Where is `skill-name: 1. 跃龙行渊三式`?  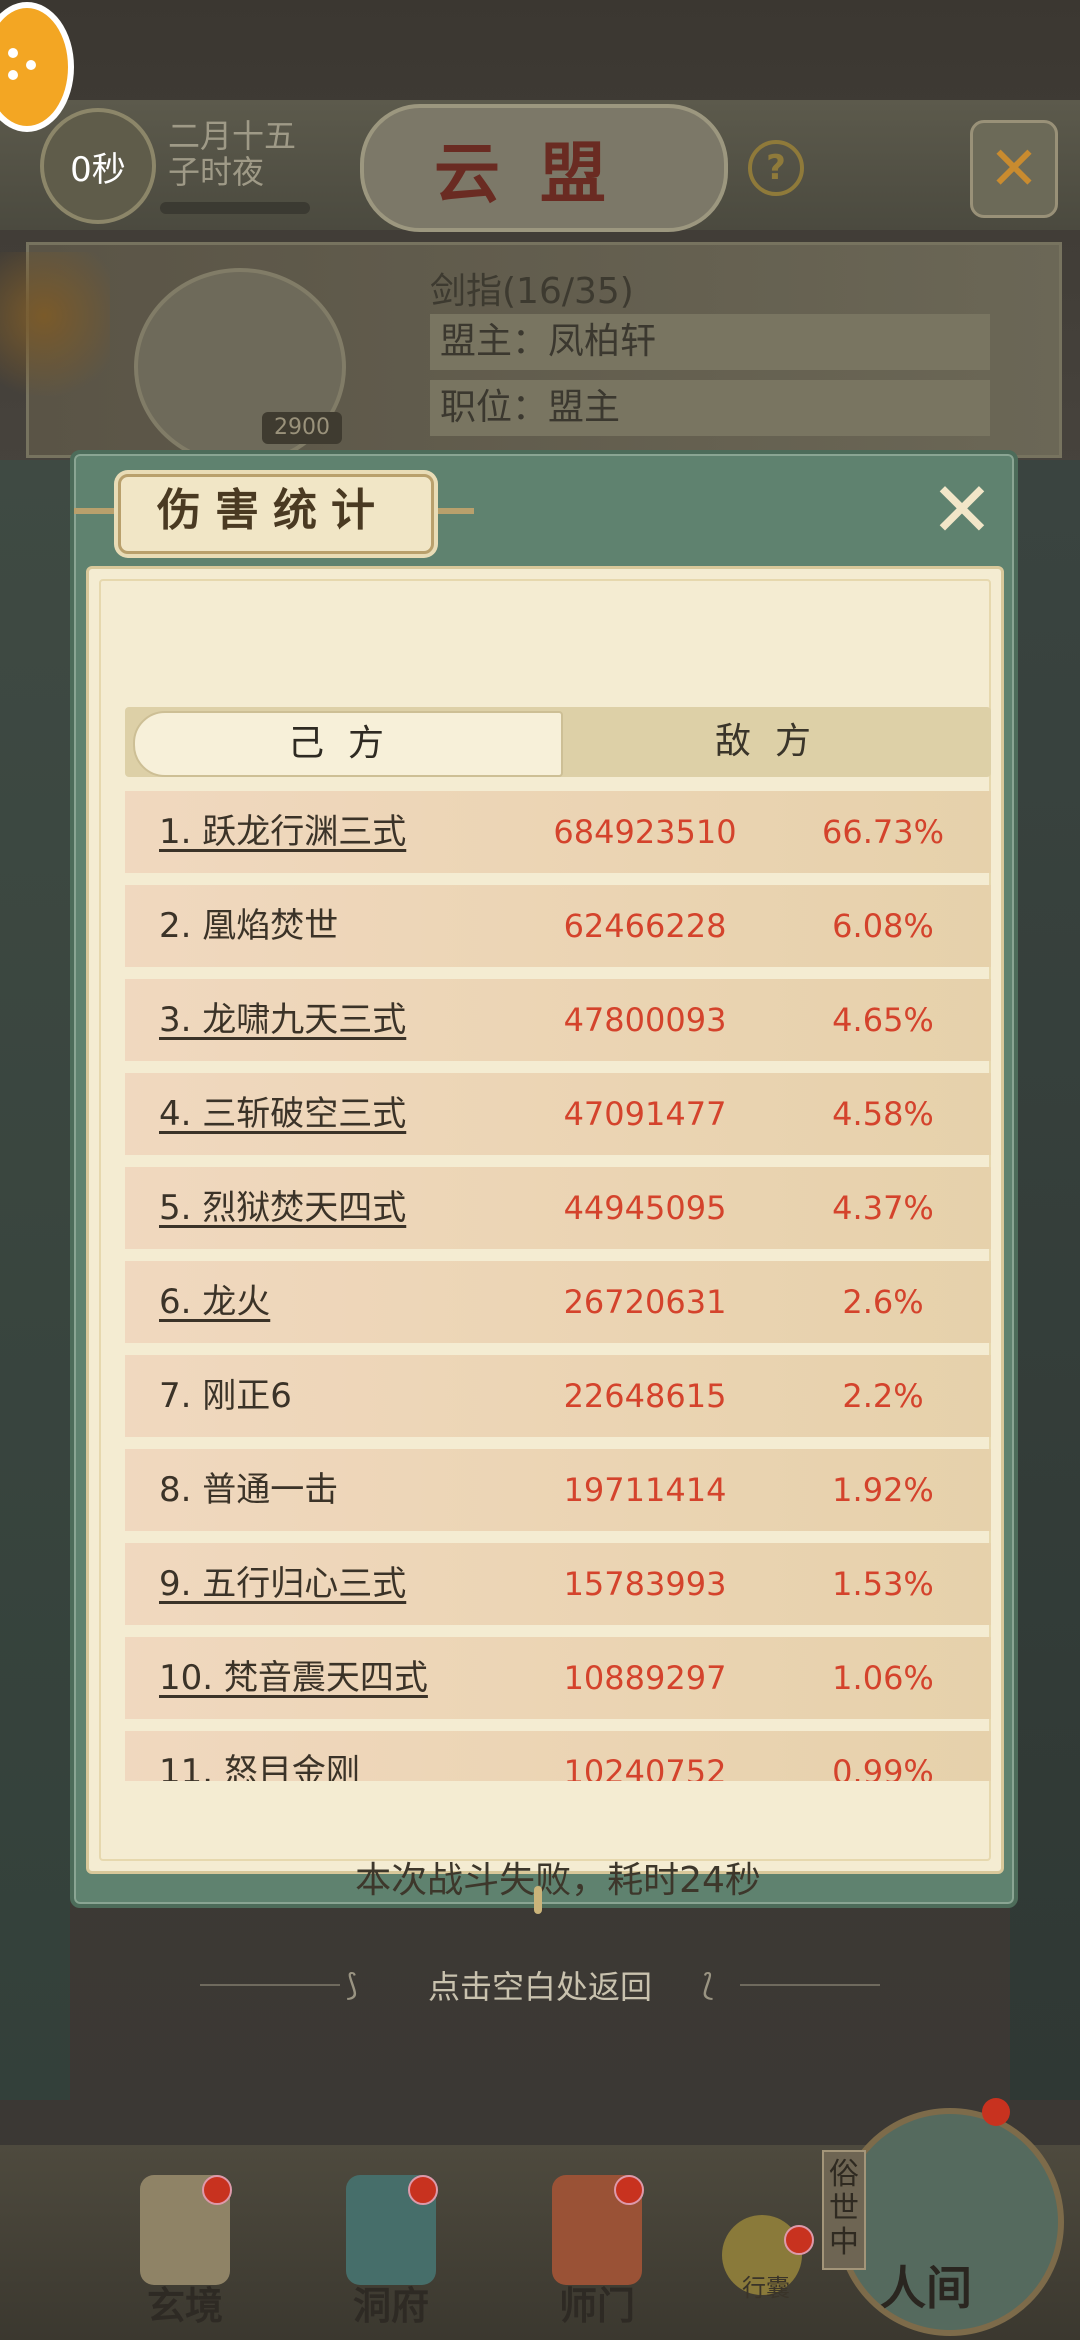 skill-name: 1. 跃龙行渊三式 is located at coordinates (282, 832).